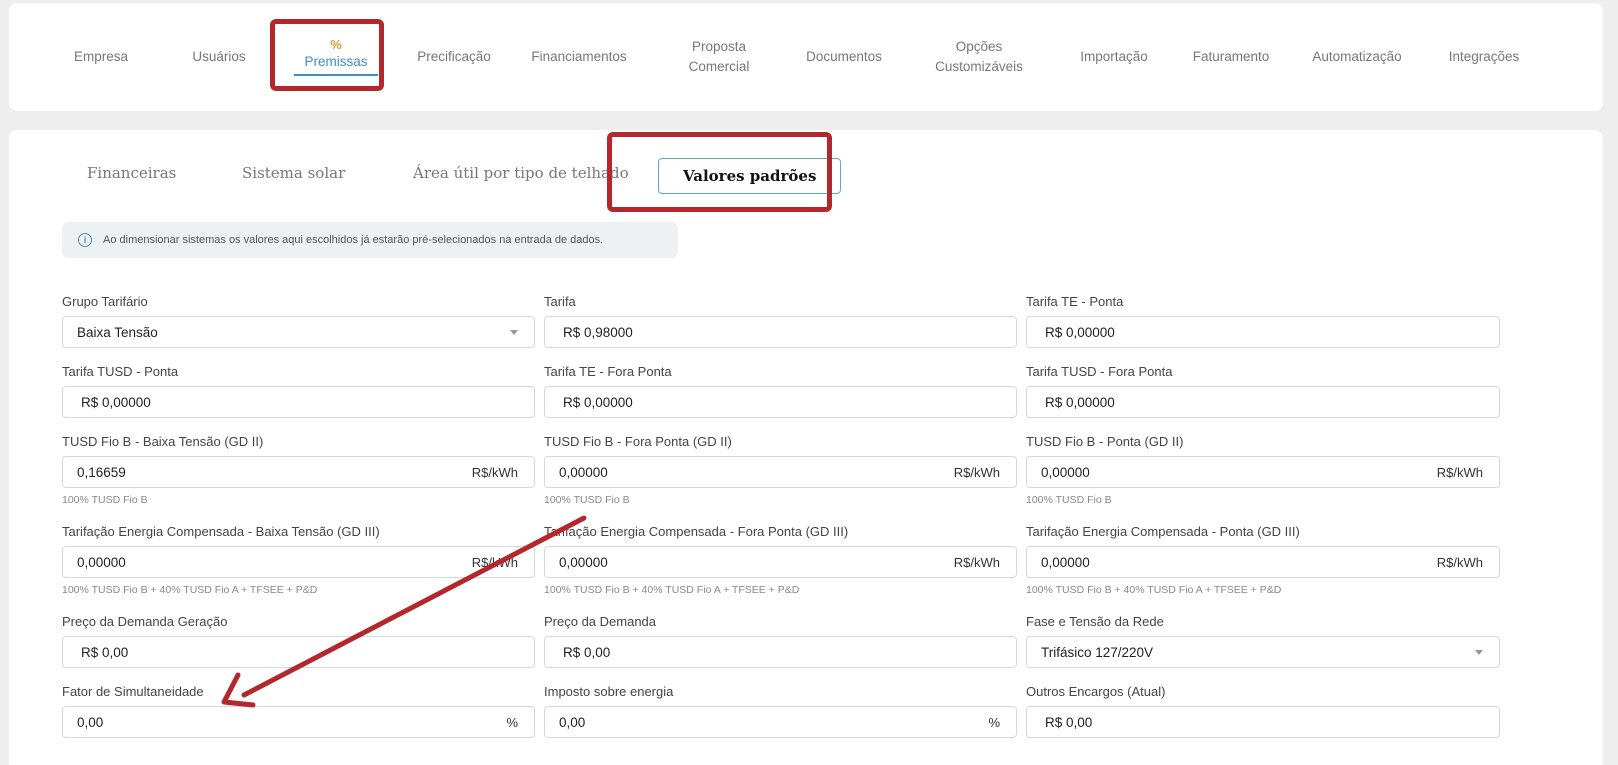 The height and width of the screenshot is (765, 1618). Describe the element at coordinates (979, 46) in the screenshot. I see `nav-tab-label-line1: Opções` at that location.